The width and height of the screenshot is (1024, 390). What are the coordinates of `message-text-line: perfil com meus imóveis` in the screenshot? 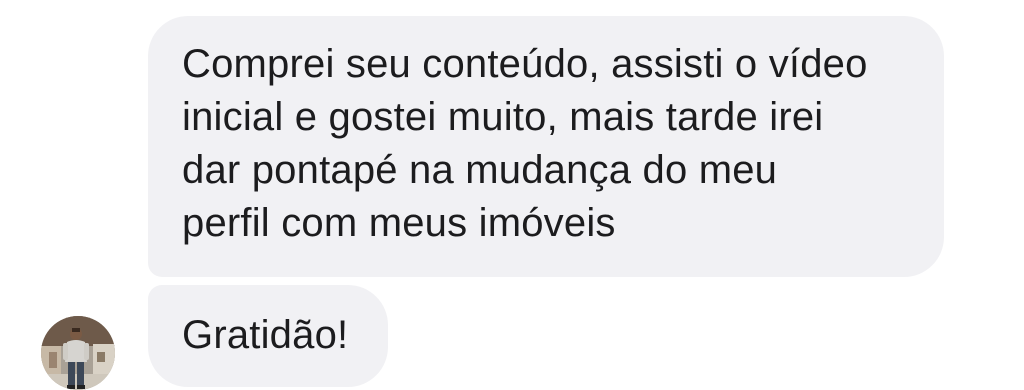 It's located at (399, 223).